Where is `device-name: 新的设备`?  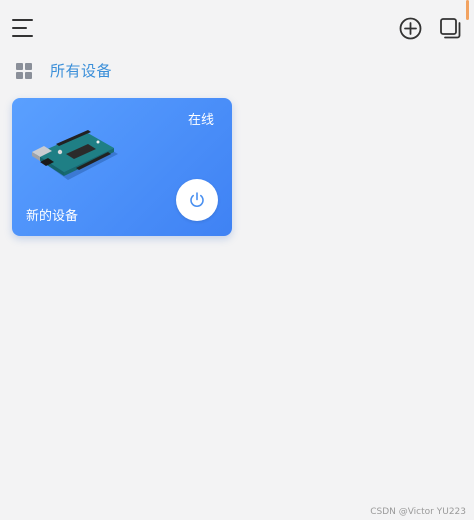
device-name: 新的设备 is located at coordinates (52, 216).